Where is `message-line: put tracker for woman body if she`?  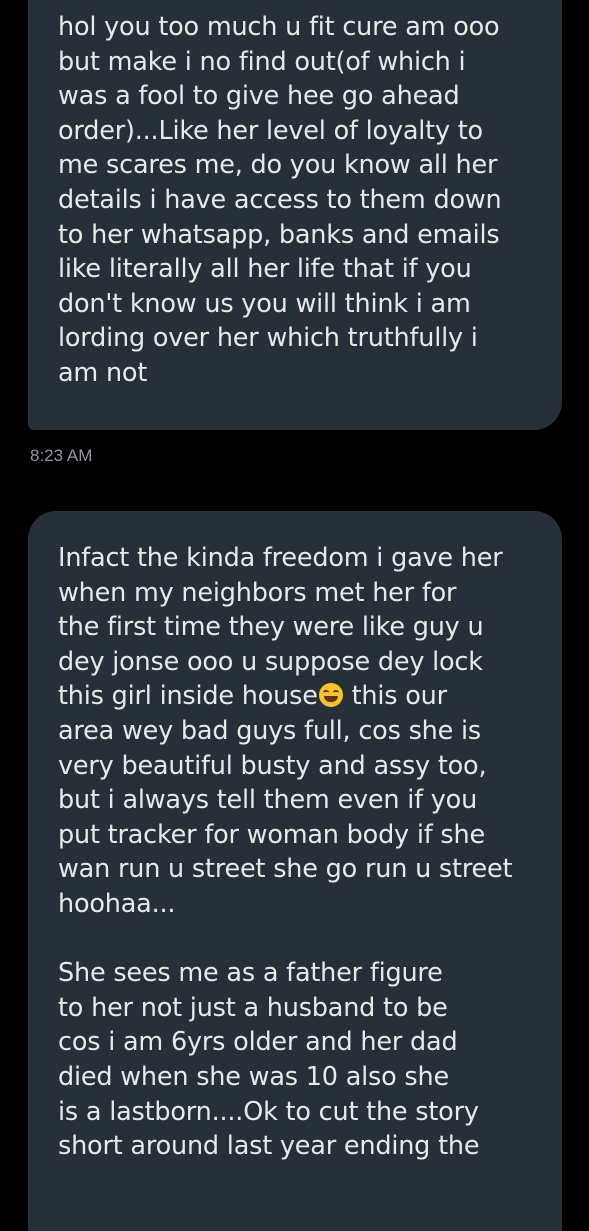
message-line: put tracker for woman body if she is located at coordinates (271, 834).